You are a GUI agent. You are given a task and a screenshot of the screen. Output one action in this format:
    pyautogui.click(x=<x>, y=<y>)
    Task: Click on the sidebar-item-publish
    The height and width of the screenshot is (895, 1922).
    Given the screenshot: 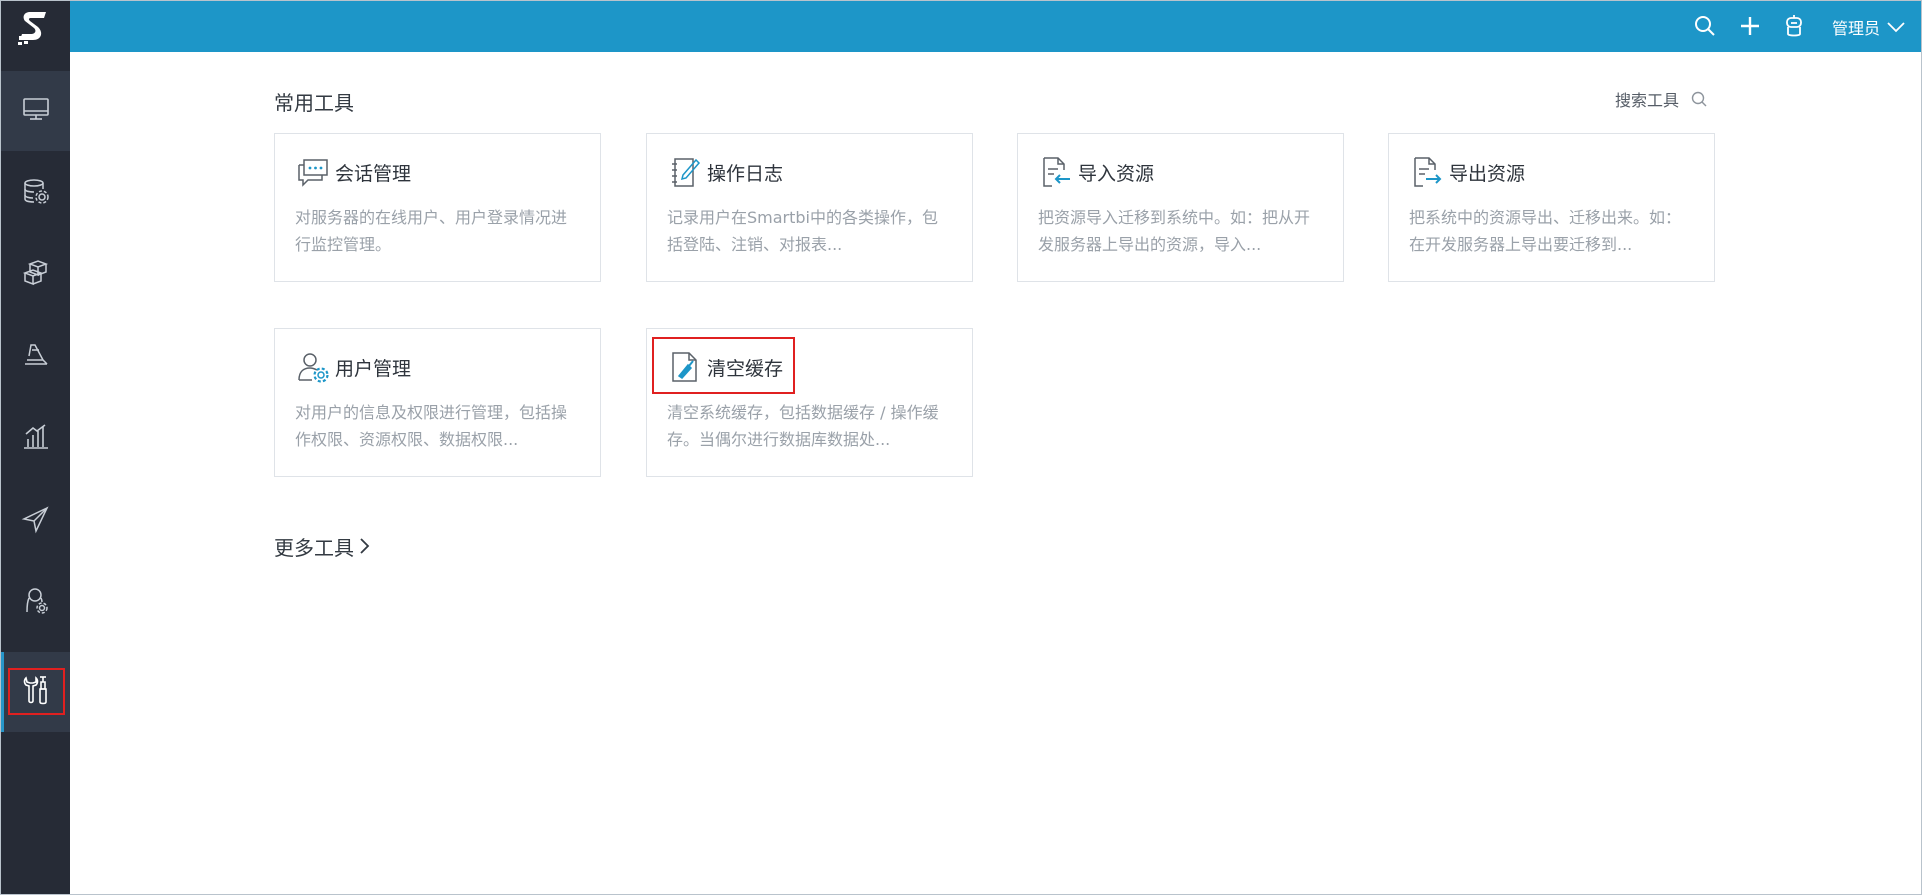 What is the action you would take?
    pyautogui.click(x=35, y=521)
    